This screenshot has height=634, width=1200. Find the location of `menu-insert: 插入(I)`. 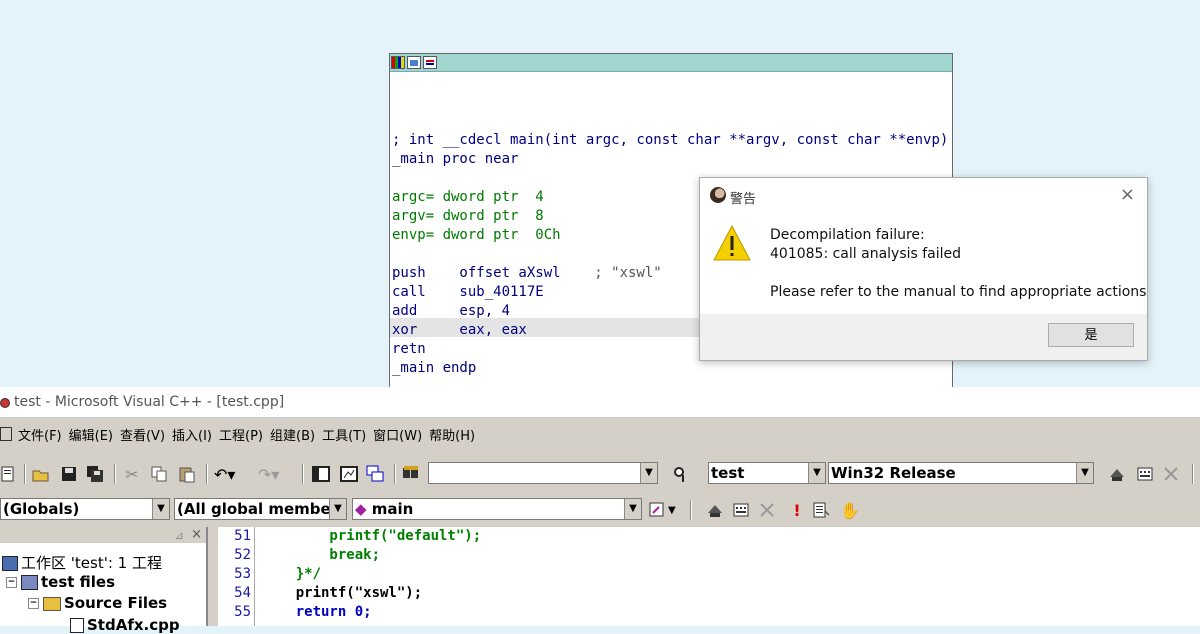

menu-insert: 插入(I) is located at coordinates (195, 437).